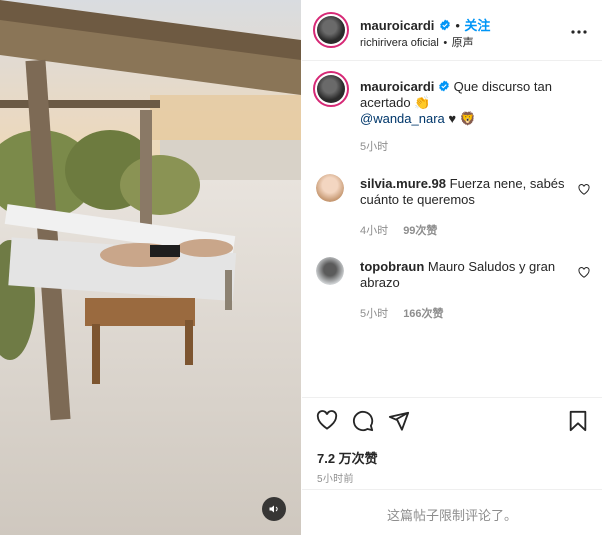 This screenshot has width=602, height=535. I want to click on mute-toggle, so click(274, 509).